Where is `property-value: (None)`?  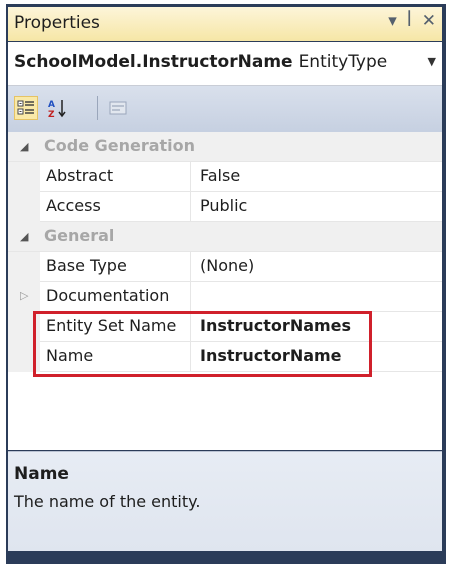
property-value: (None) is located at coordinates (227, 265).